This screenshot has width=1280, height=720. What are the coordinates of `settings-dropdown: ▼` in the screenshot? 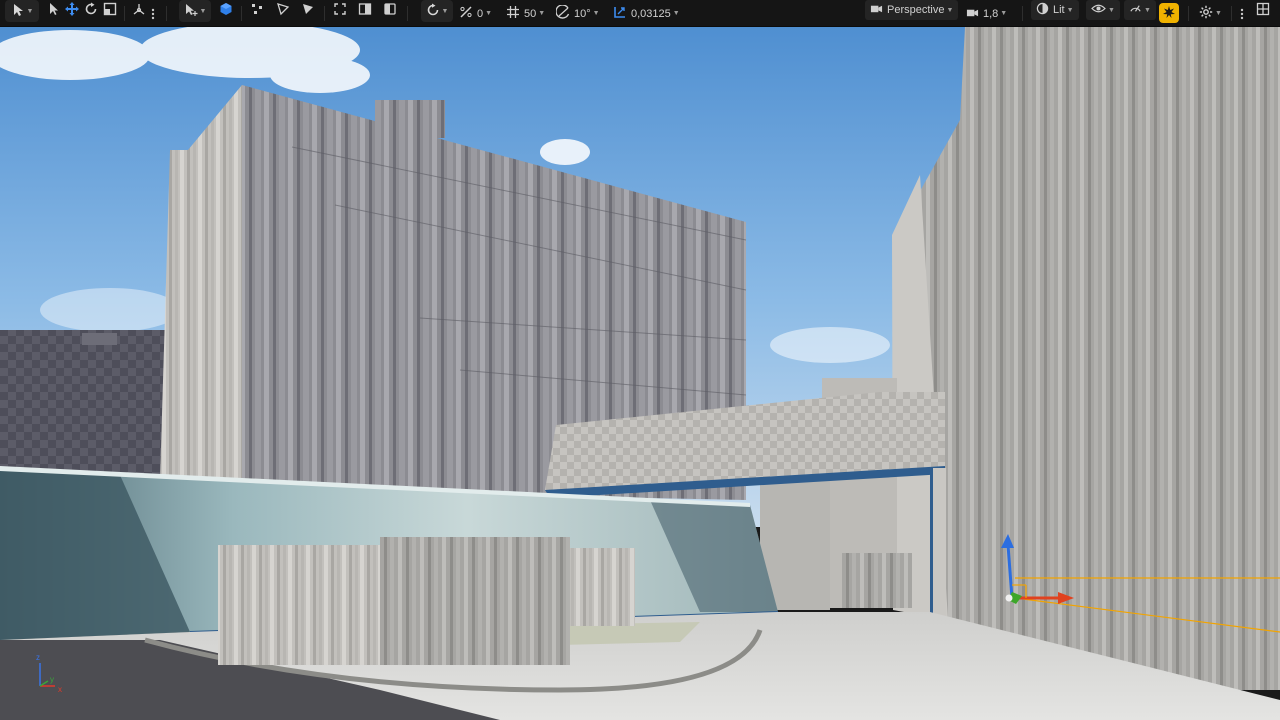 It's located at (1210, 13).